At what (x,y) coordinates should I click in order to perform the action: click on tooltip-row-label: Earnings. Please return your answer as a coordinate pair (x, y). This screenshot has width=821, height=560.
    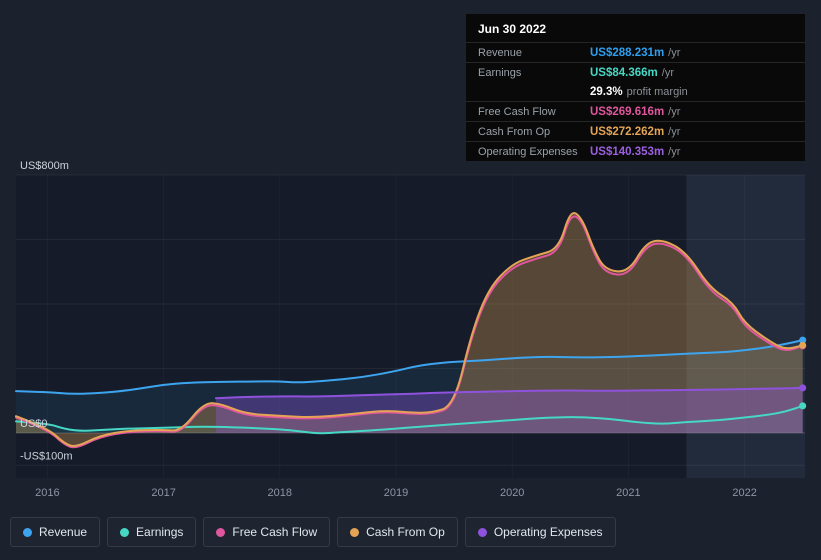
    Looking at the image, I should click on (500, 72).